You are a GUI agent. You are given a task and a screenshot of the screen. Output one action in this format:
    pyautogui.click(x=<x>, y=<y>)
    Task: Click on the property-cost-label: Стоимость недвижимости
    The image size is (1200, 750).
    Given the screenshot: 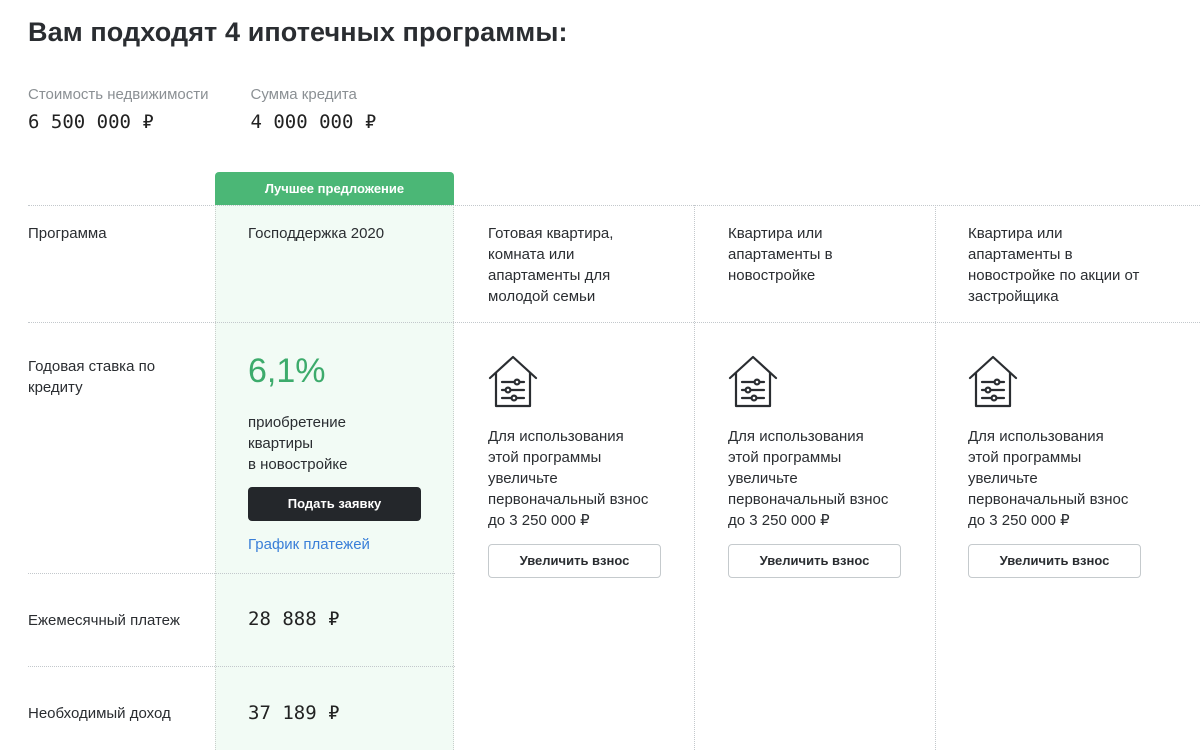 What is the action you would take?
    pyautogui.click(x=118, y=94)
    